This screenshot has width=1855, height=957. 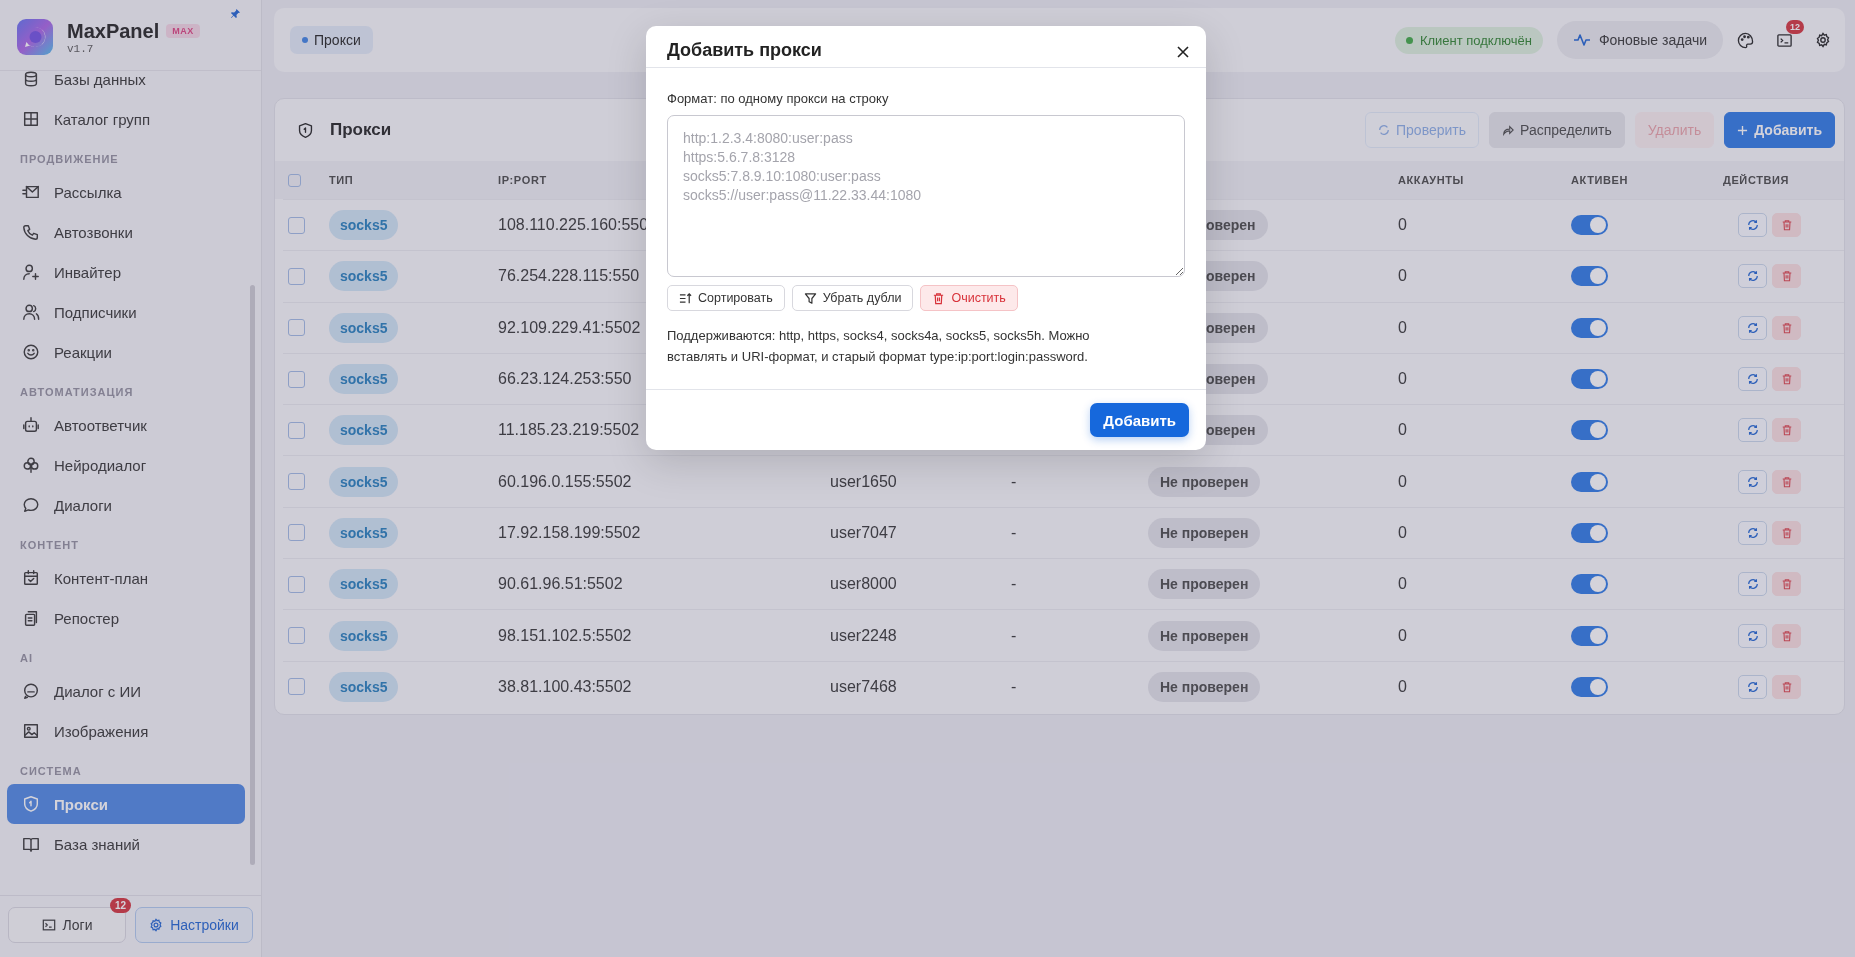 I want to click on refresh-icon, so click(x=1752, y=481).